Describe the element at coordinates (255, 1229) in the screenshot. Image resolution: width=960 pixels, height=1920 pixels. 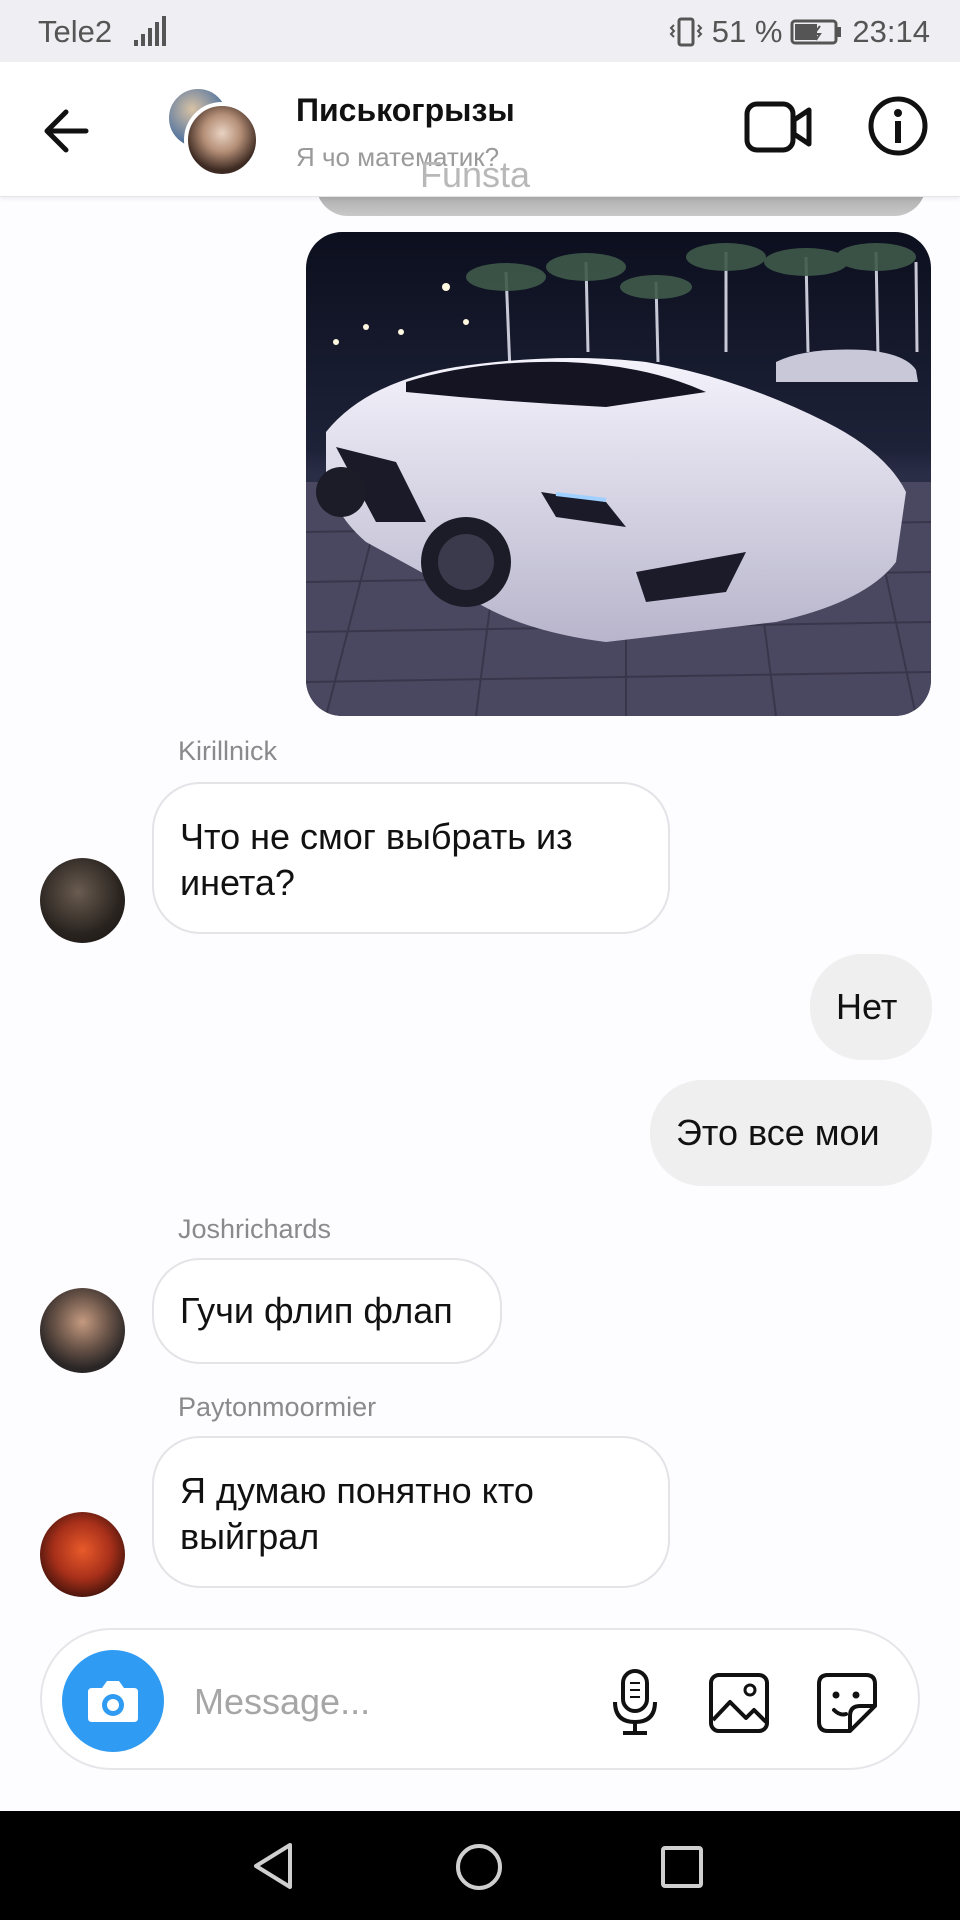
I see `sender-name: Joshrichards` at that location.